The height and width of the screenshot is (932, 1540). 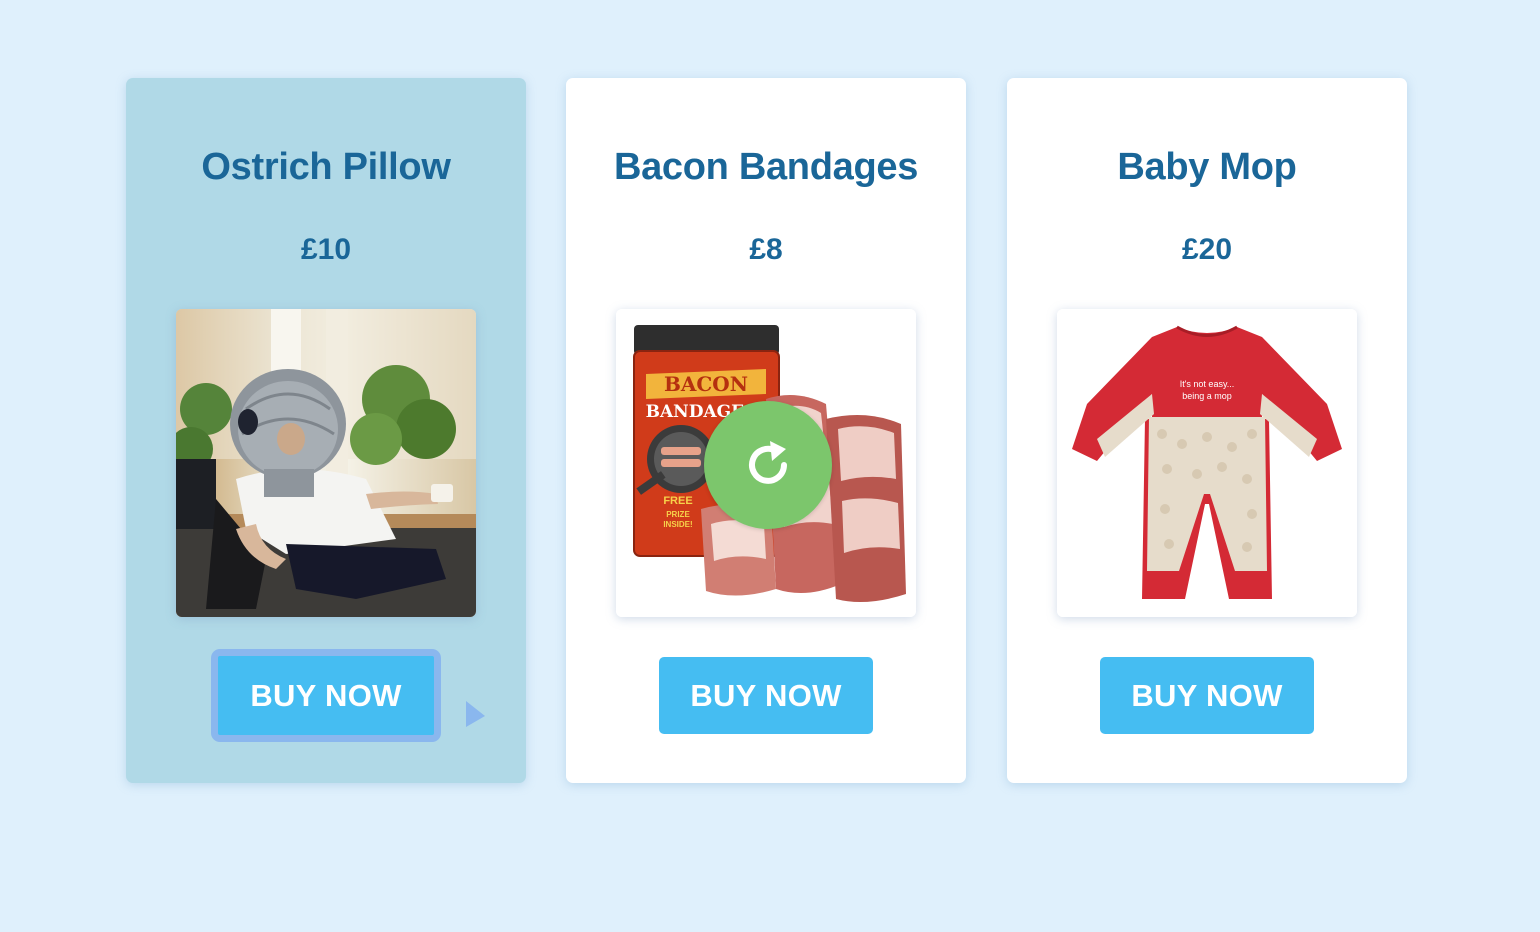 I want to click on product-title: Ostrich Pillow, so click(x=326, y=167).